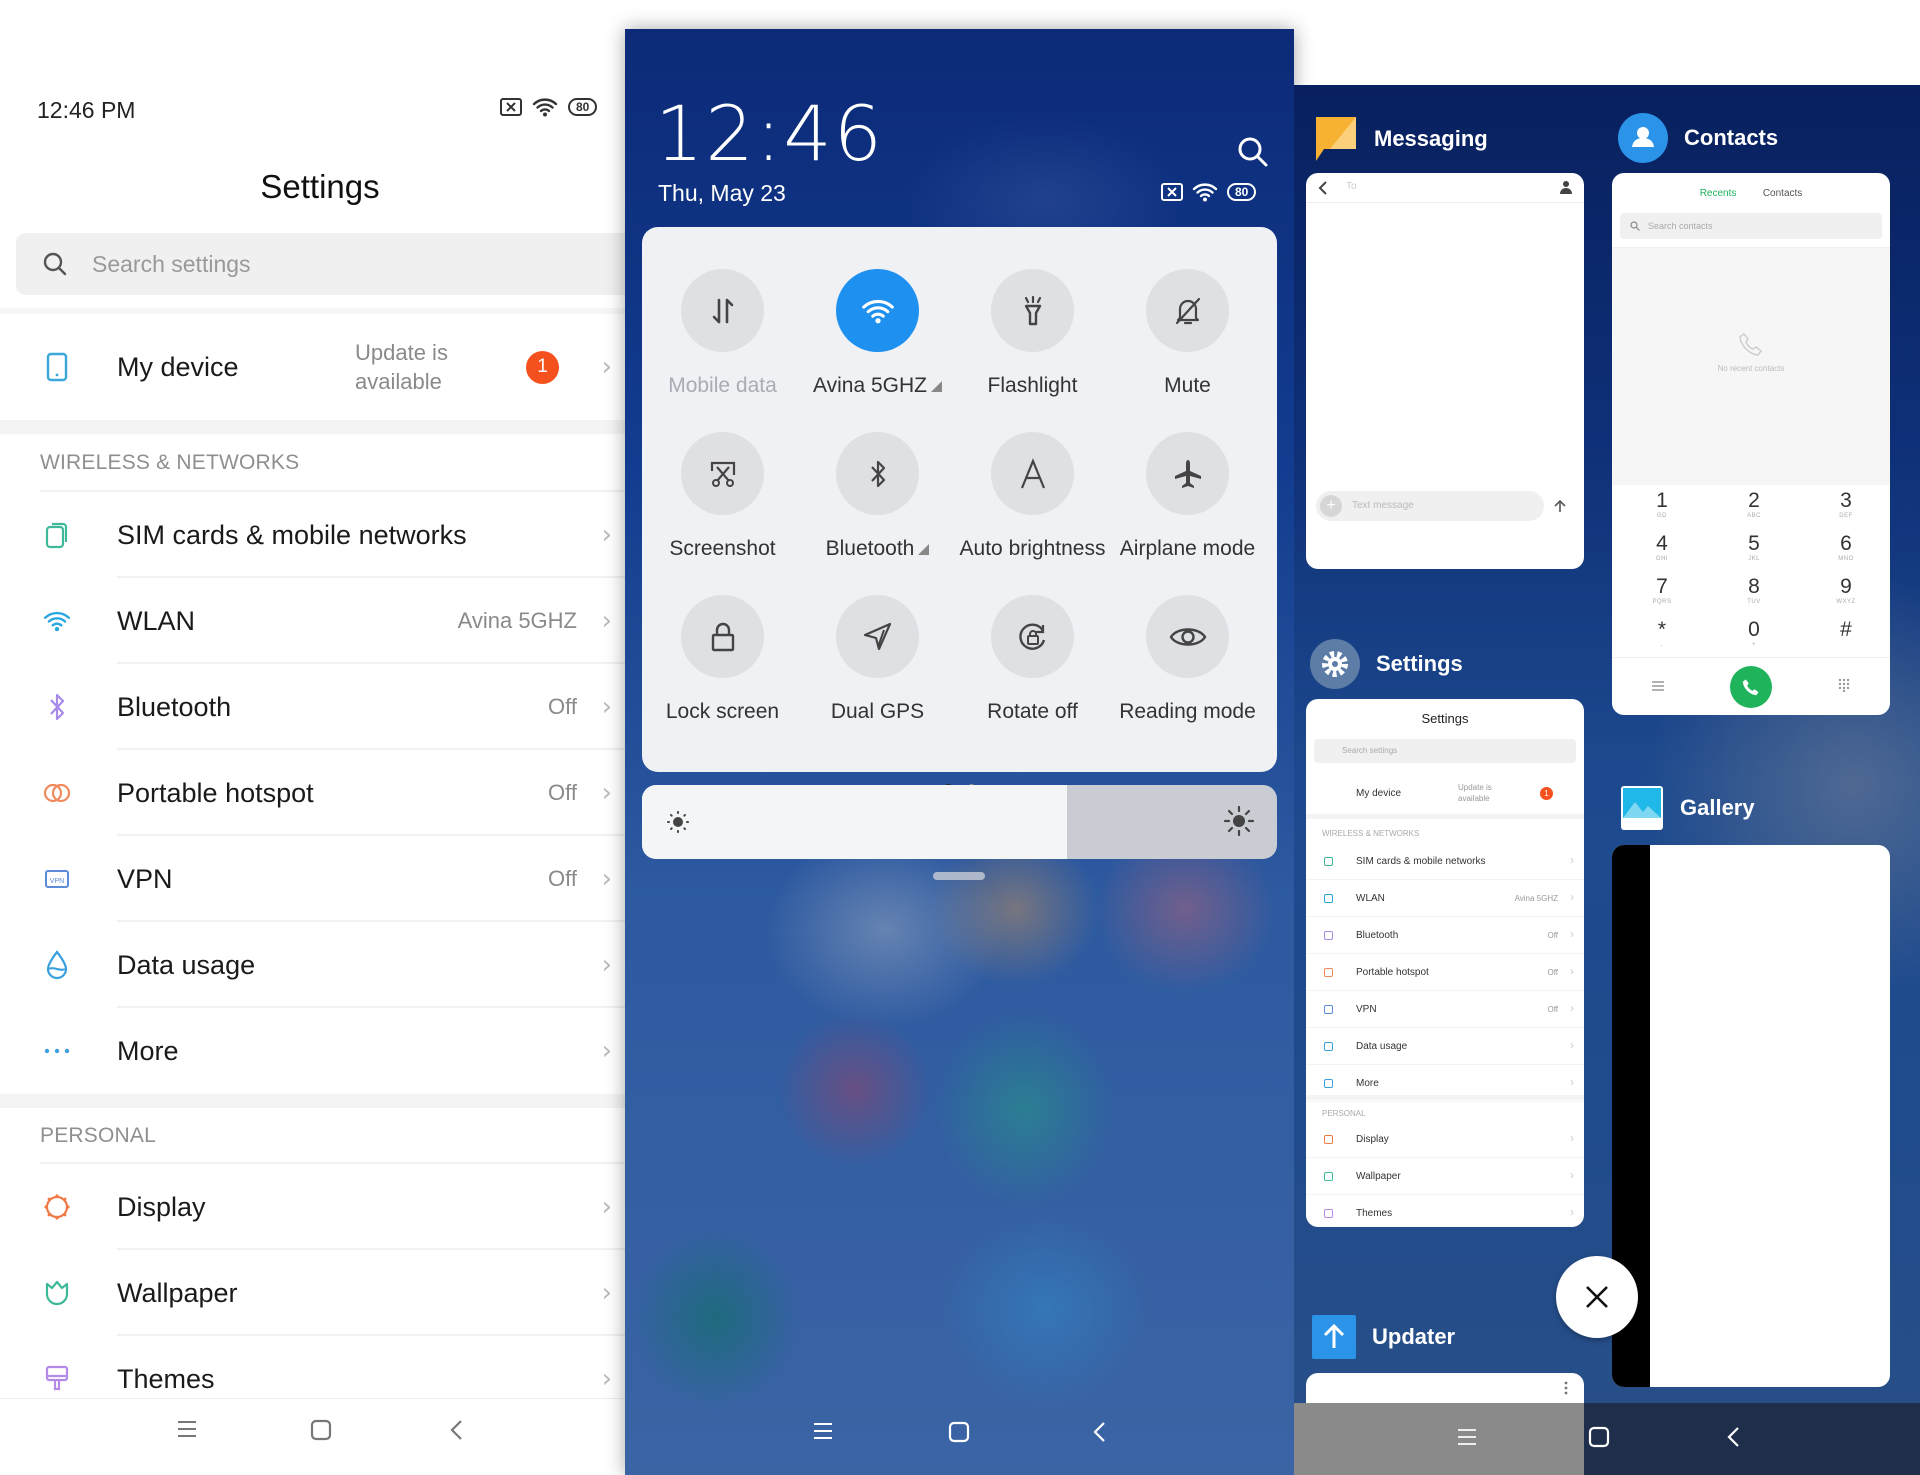 This screenshot has width=1920, height=1475. I want to click on contacts-tabs: Recents Contacts, so click(1751, 192).